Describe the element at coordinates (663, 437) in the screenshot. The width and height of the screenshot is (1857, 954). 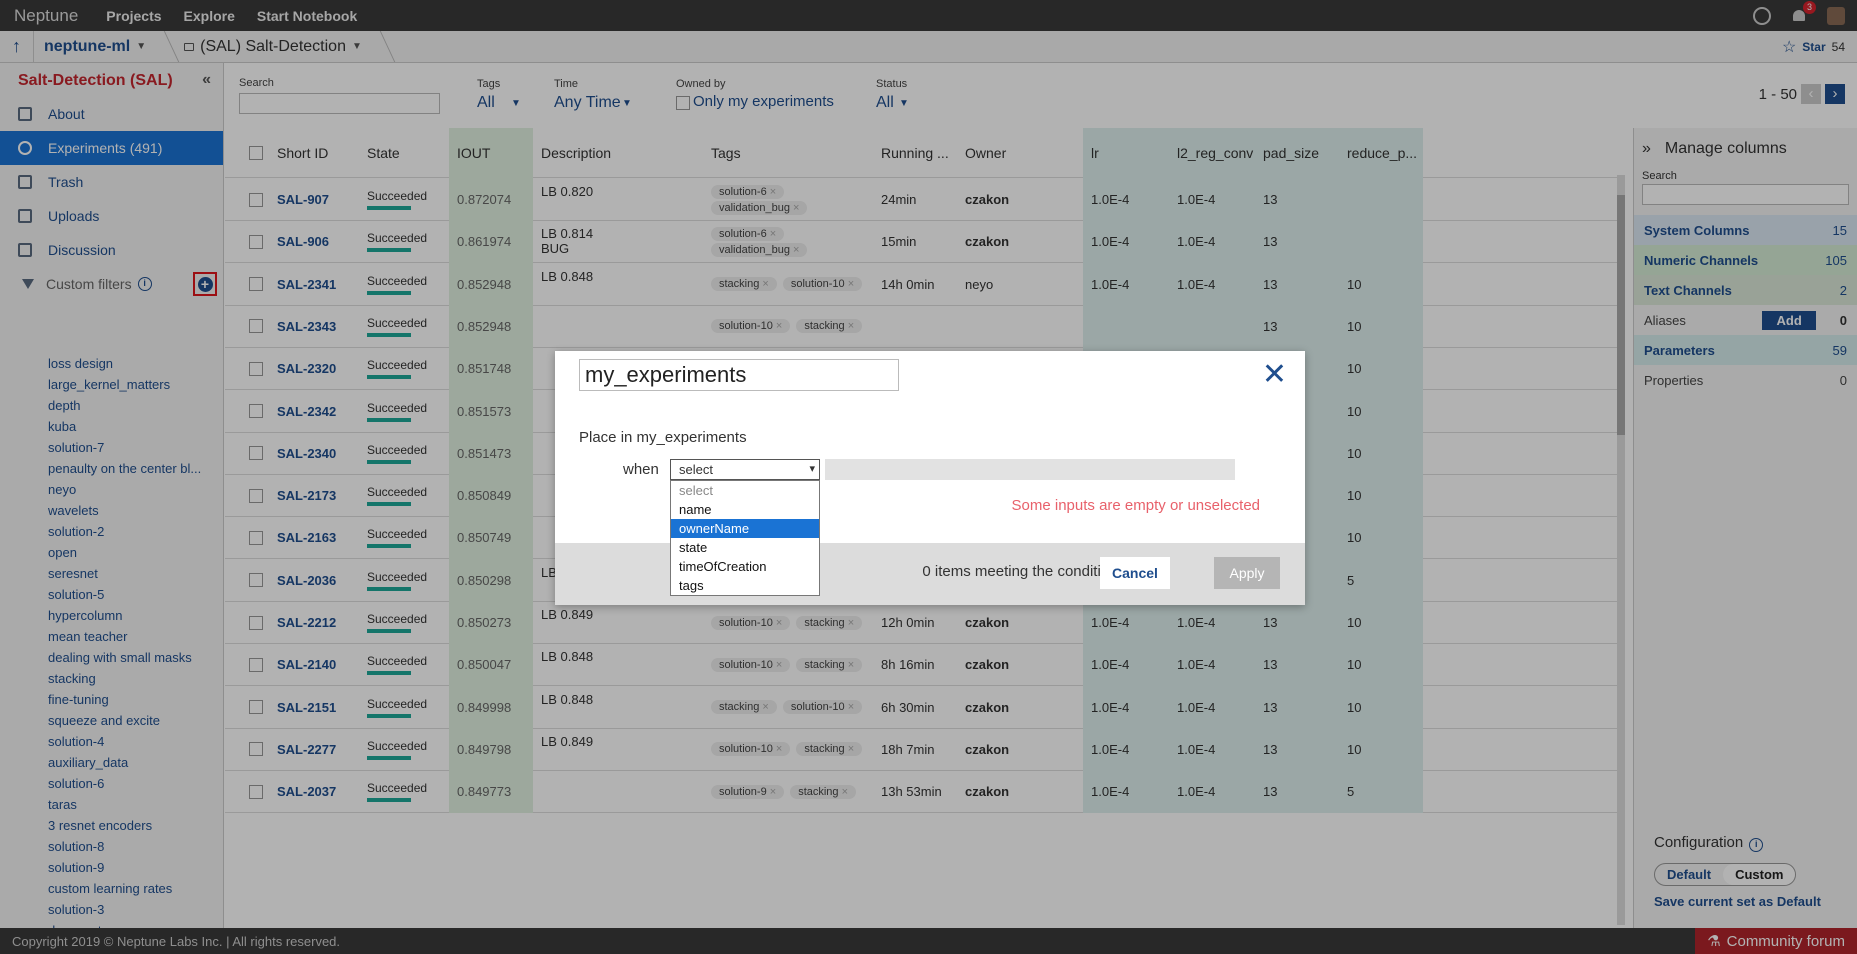
I see `place-label: Place in my_experiments` at that location.